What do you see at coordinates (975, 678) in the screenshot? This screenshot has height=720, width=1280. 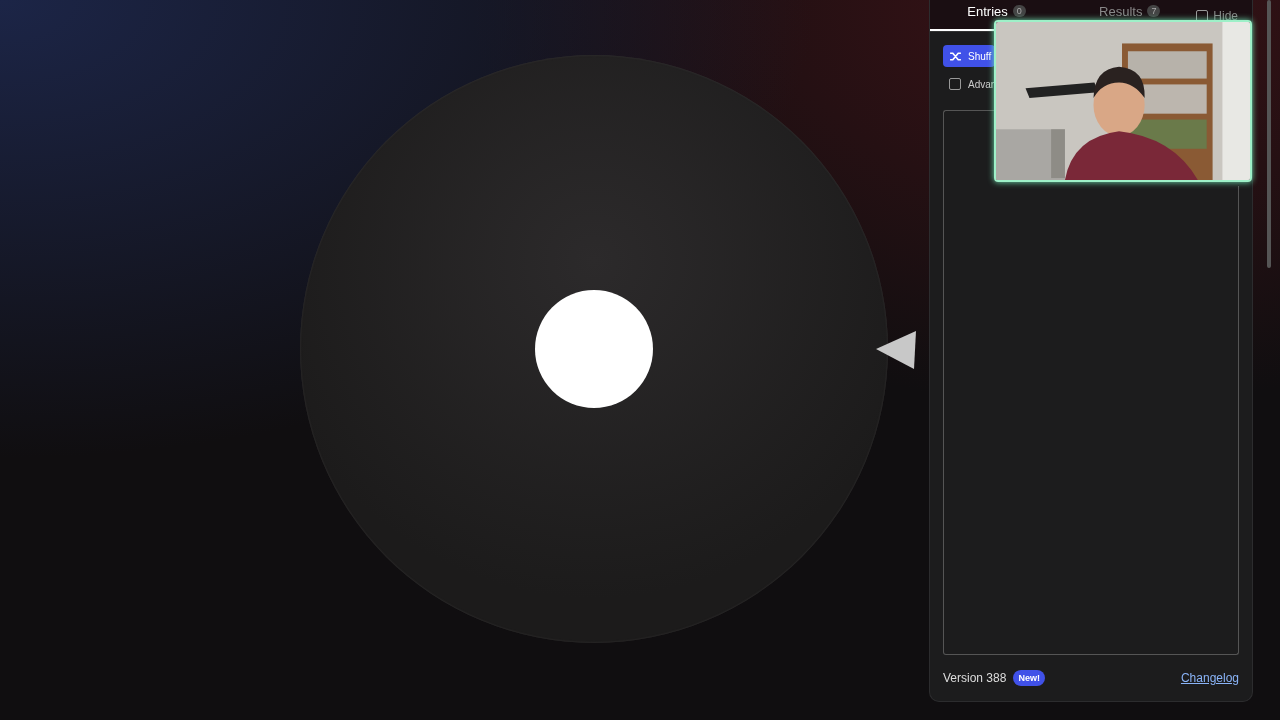 I see `version-label: Version 388` at bounding box center [975, 678].